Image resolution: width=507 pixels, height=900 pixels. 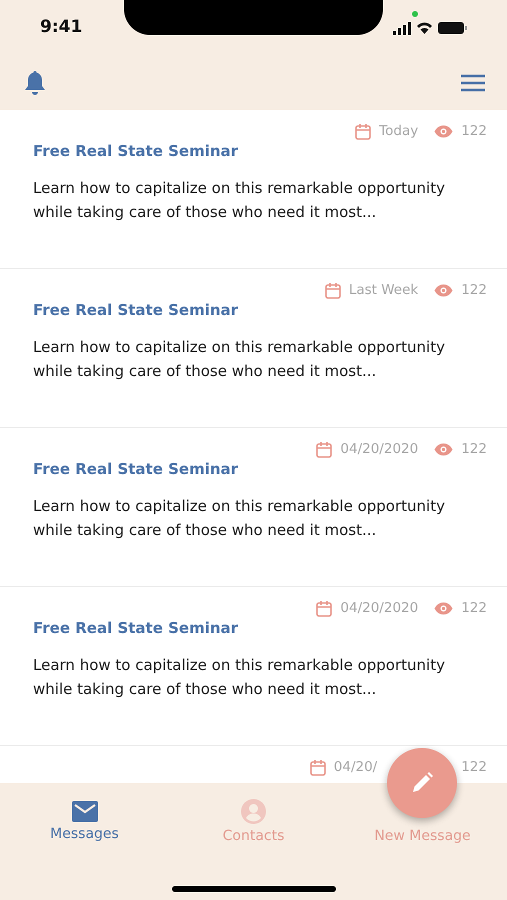 What do you see at coordinates (402, 28) in the screenshot?
I see `signal-icon` at bounding box center [402, 28].